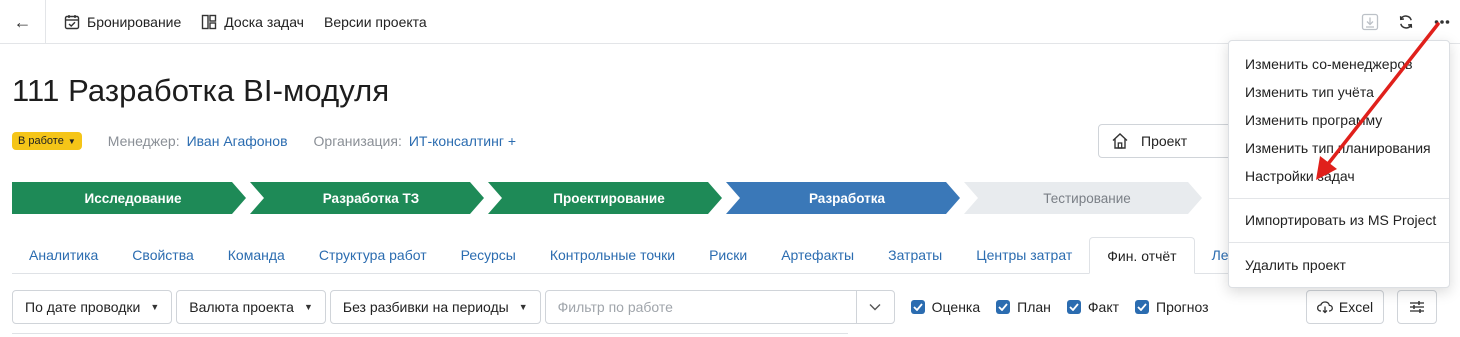 The width and height of the screenshot is (1460, 337). I want to click on manager-label: Менеджер:, so click(143, 141).